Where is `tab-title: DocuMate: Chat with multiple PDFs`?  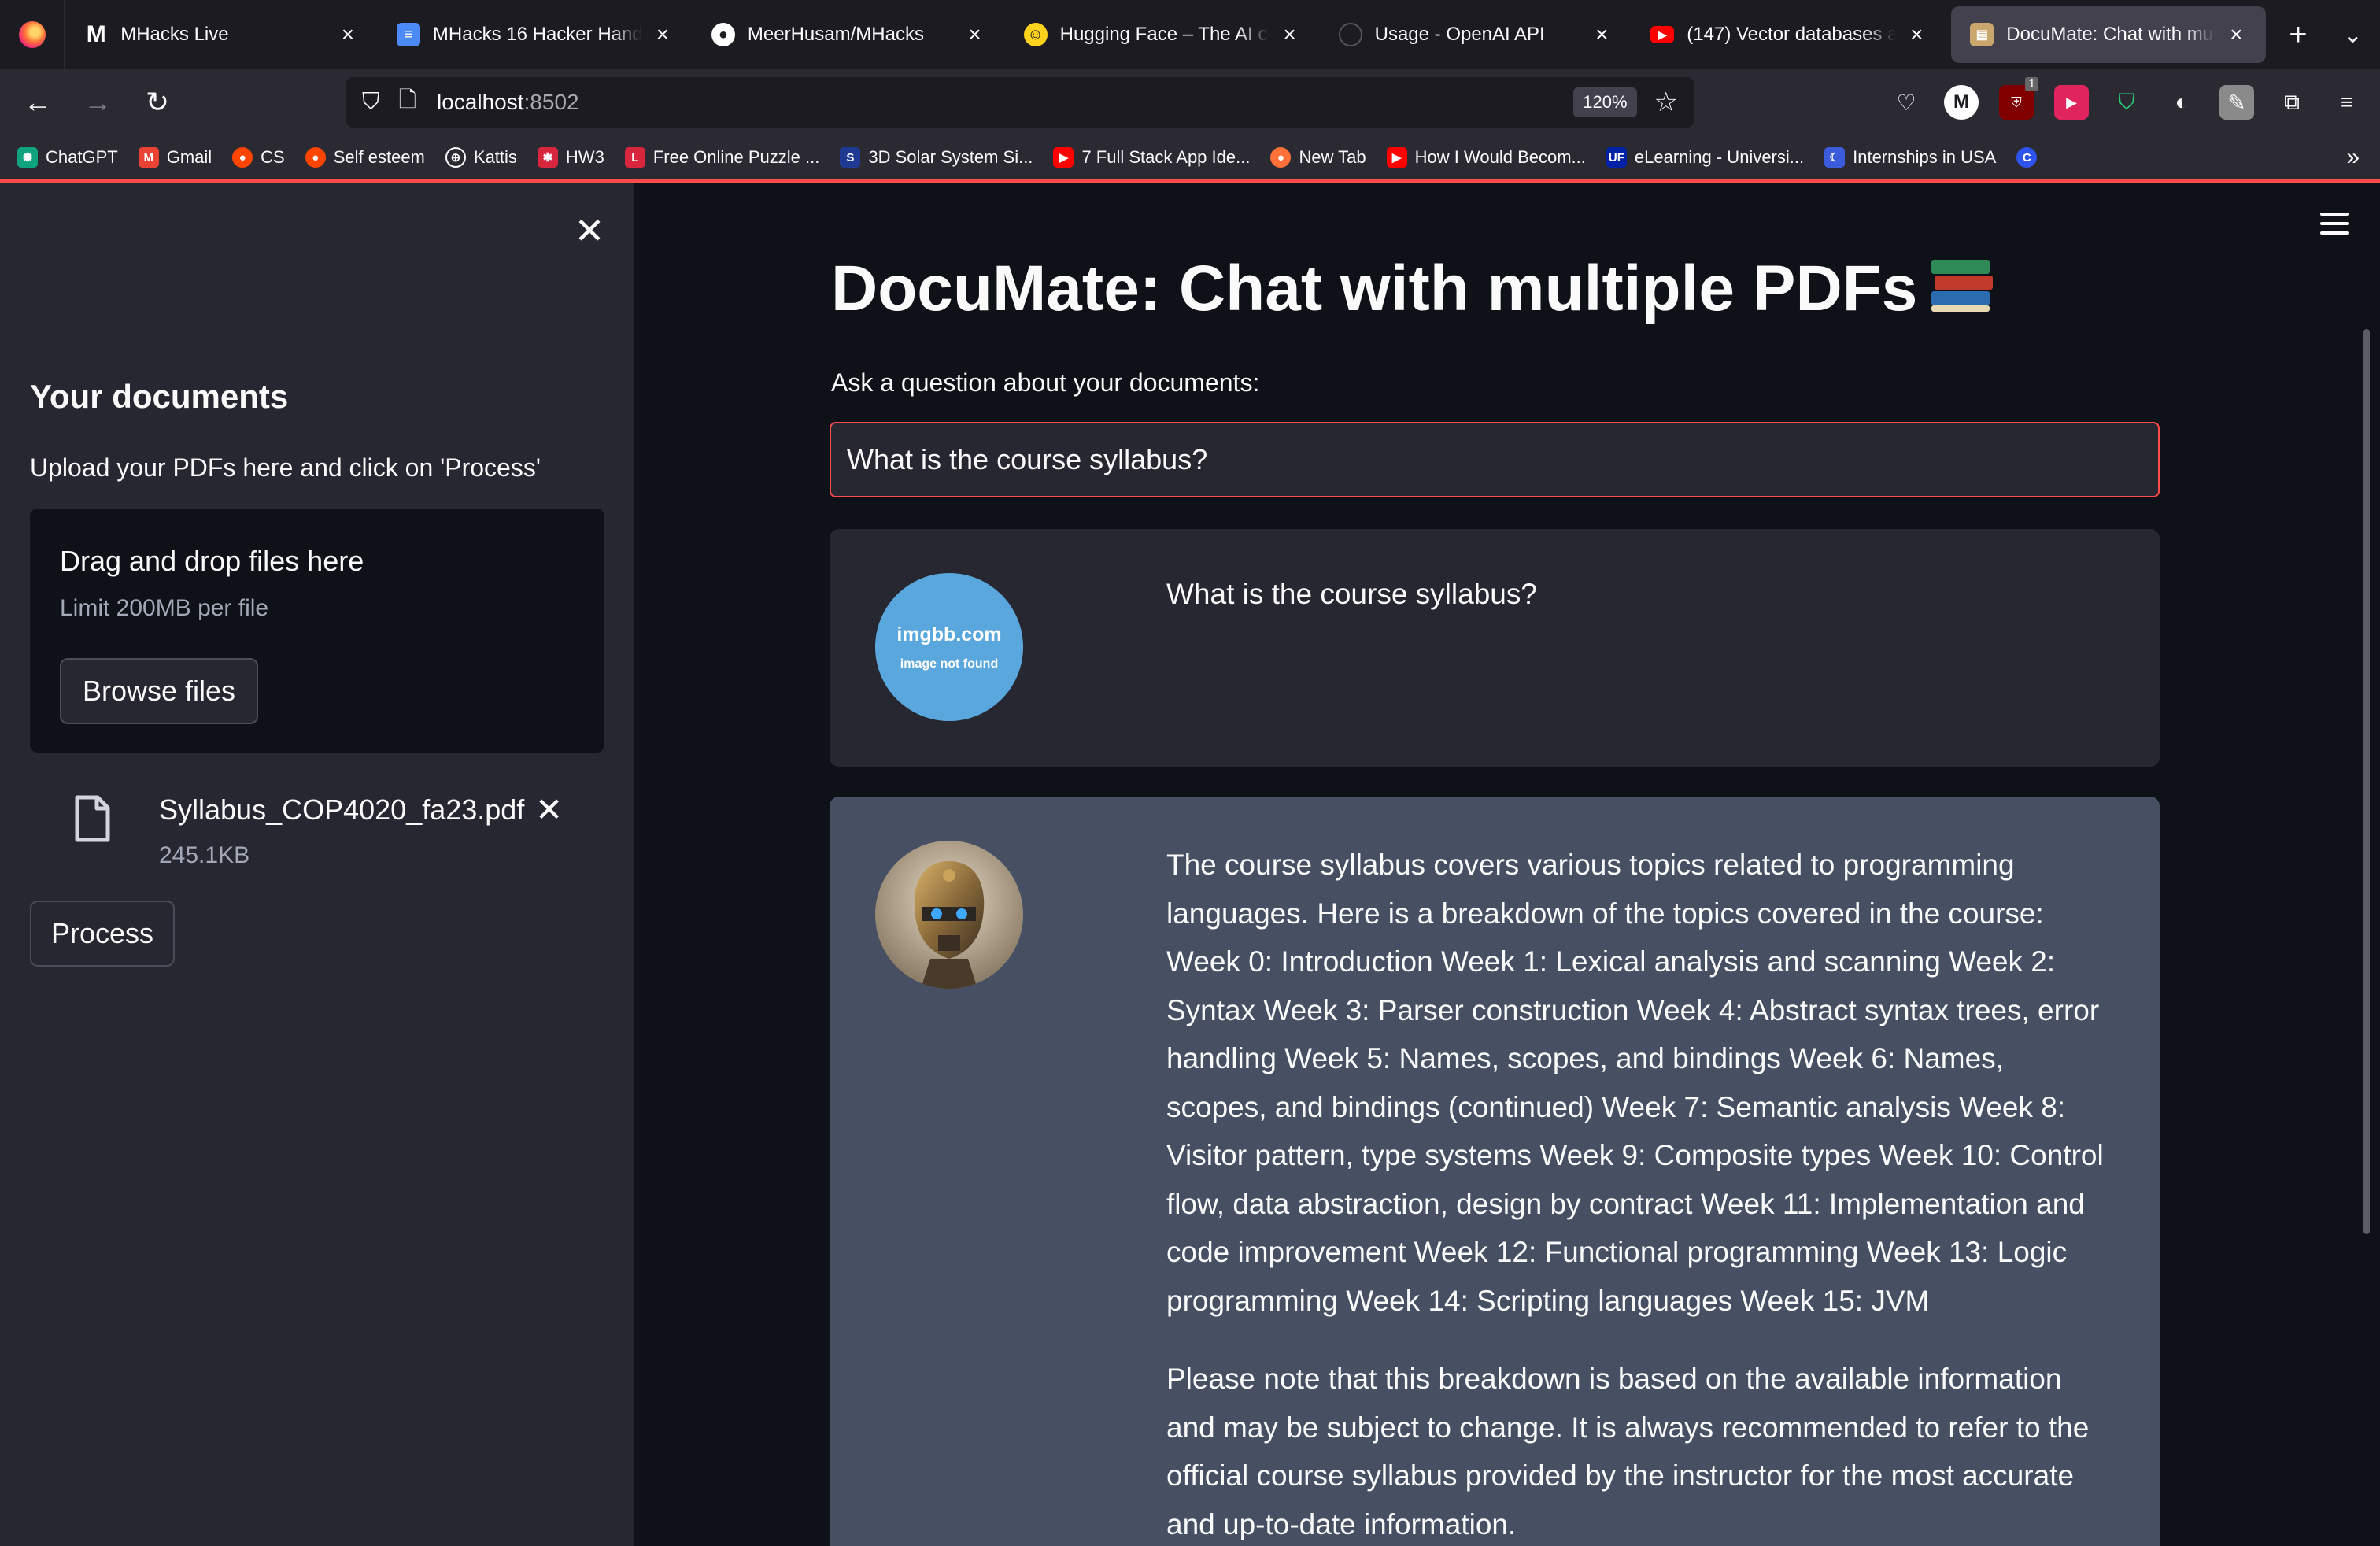 tab-title: DocuMate: Chat with multiple PDFs is located at coordinates (2111, 34).